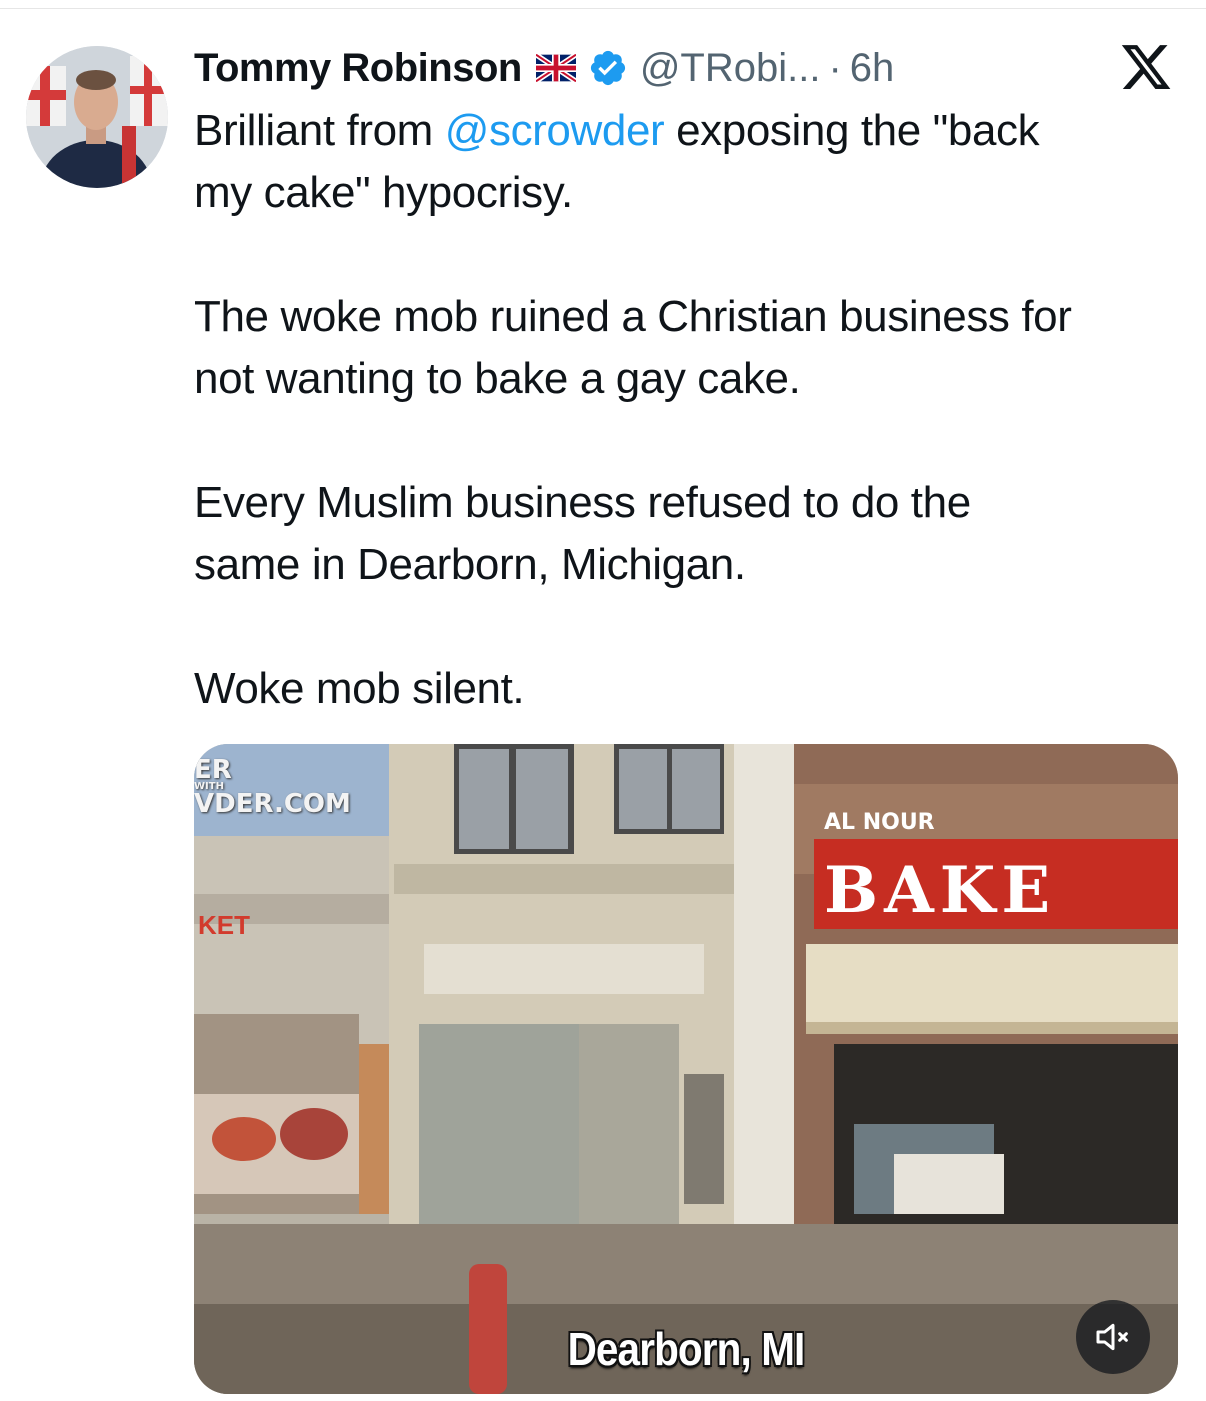 Image resolution: width=1206 pixels, height=1401 pixels. I want to click on text-span: Brilliant from, so click(319, 130).